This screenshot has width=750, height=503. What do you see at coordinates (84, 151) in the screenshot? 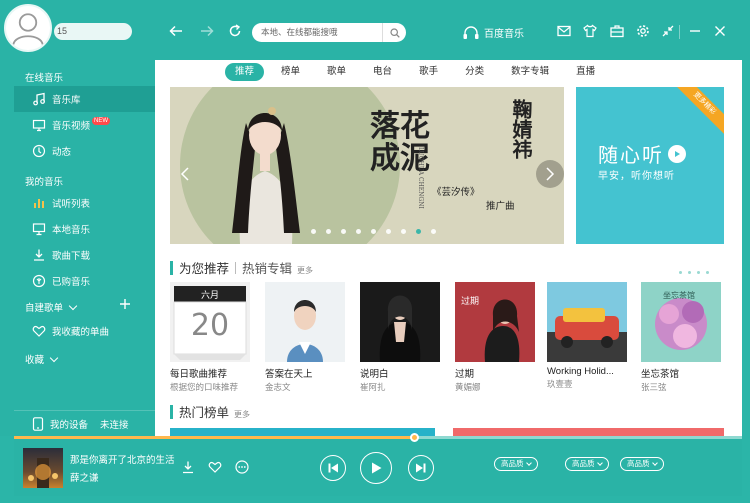
I see `sidebar-item-feed: 动态` at bounding box center [84, 151].